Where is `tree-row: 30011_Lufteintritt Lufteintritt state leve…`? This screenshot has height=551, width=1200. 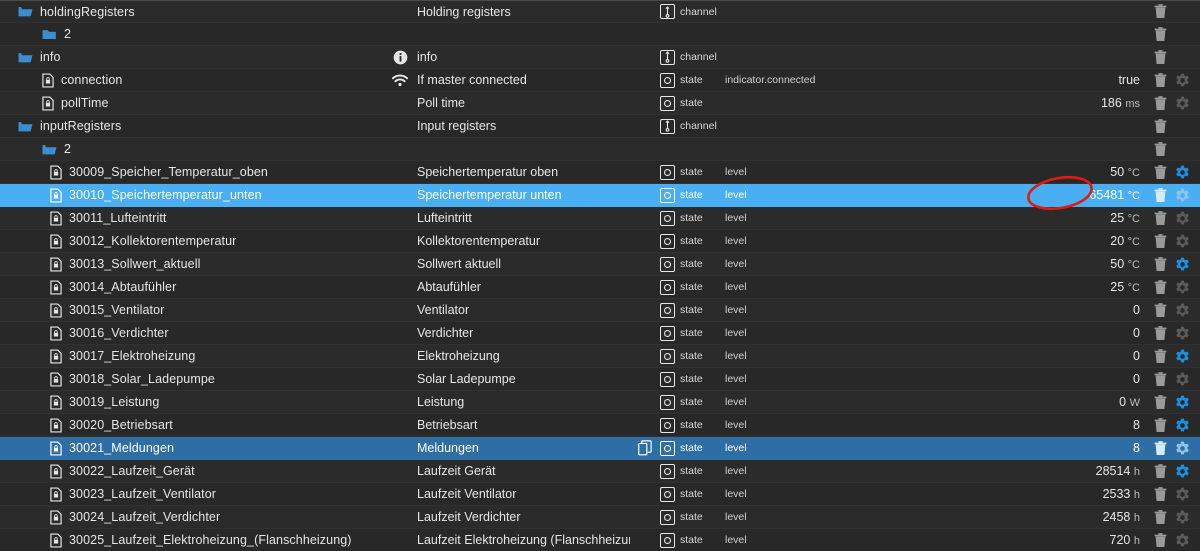 tree-row: 30011_Lufteintritt Lufteintritt state leve… is located at coordinates (600, 218).